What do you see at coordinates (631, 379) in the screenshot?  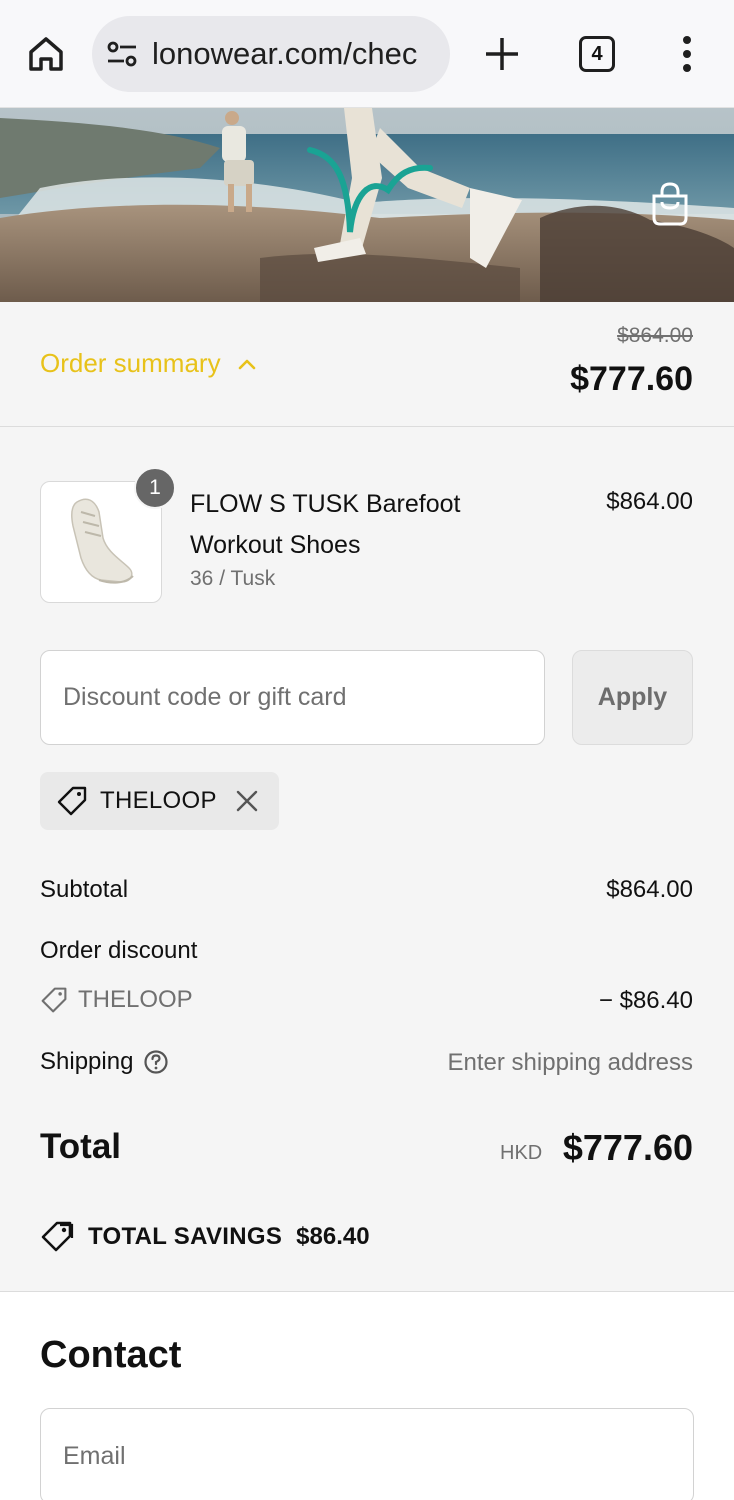 I see `discounted-total: $777.60` at bounding box center [631, 379].